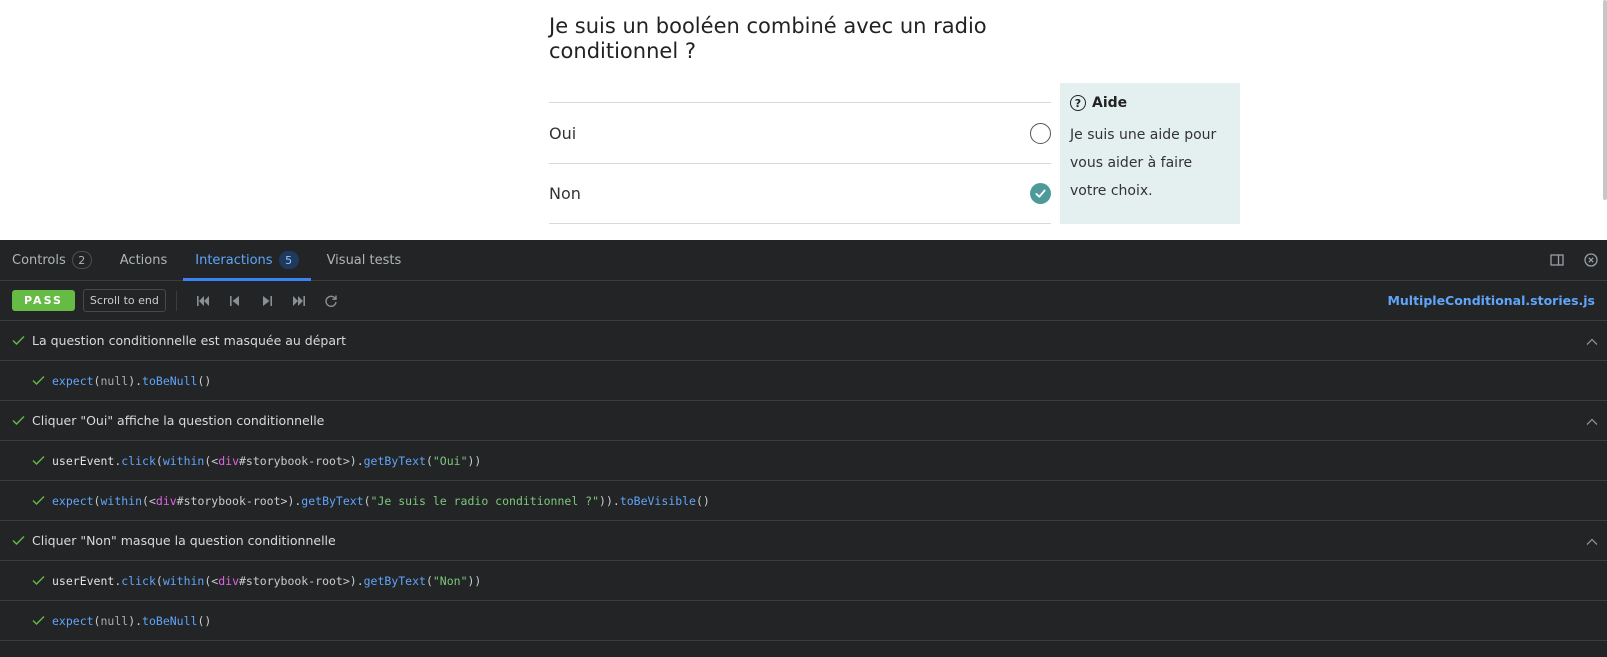 The image size is (1607, 657). I want to click on rerun-icon, so click(331, 301).